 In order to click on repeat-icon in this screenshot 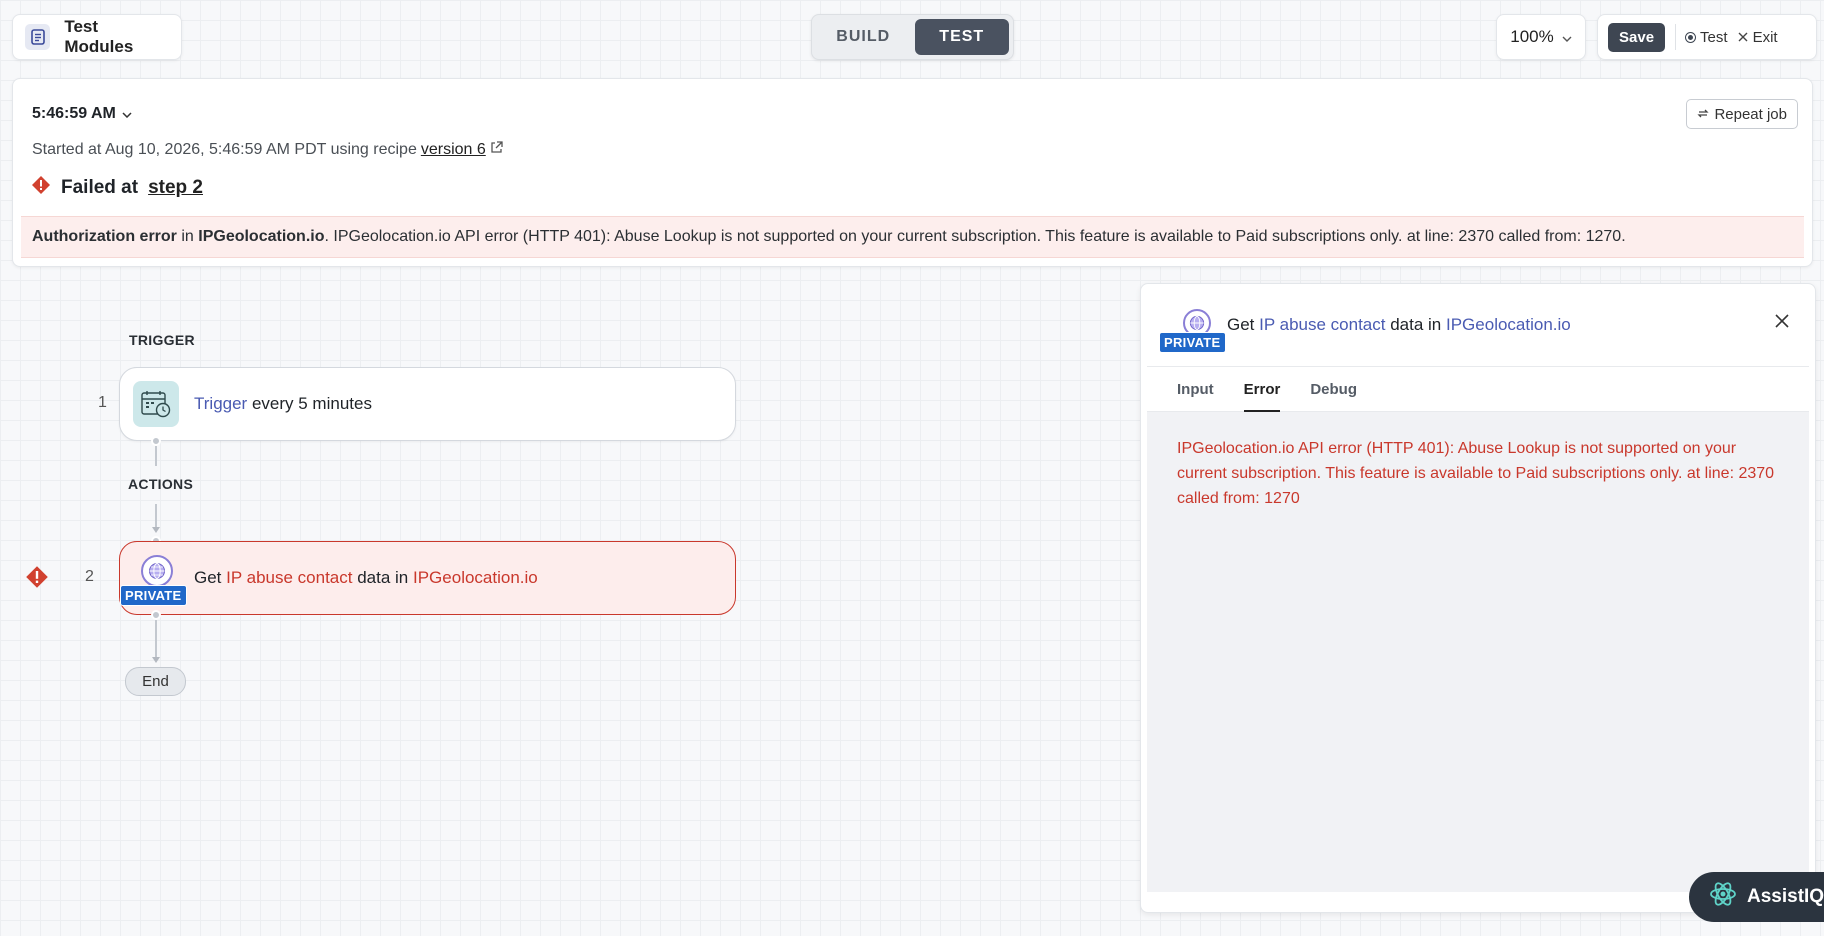, I will do `click(1703, 114)`.